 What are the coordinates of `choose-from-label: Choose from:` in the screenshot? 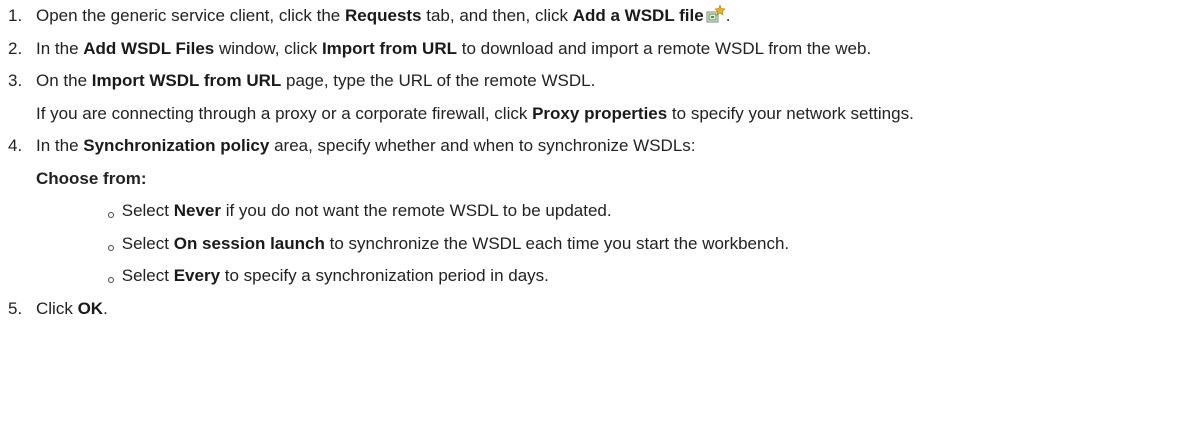 It's located at (91, 178).